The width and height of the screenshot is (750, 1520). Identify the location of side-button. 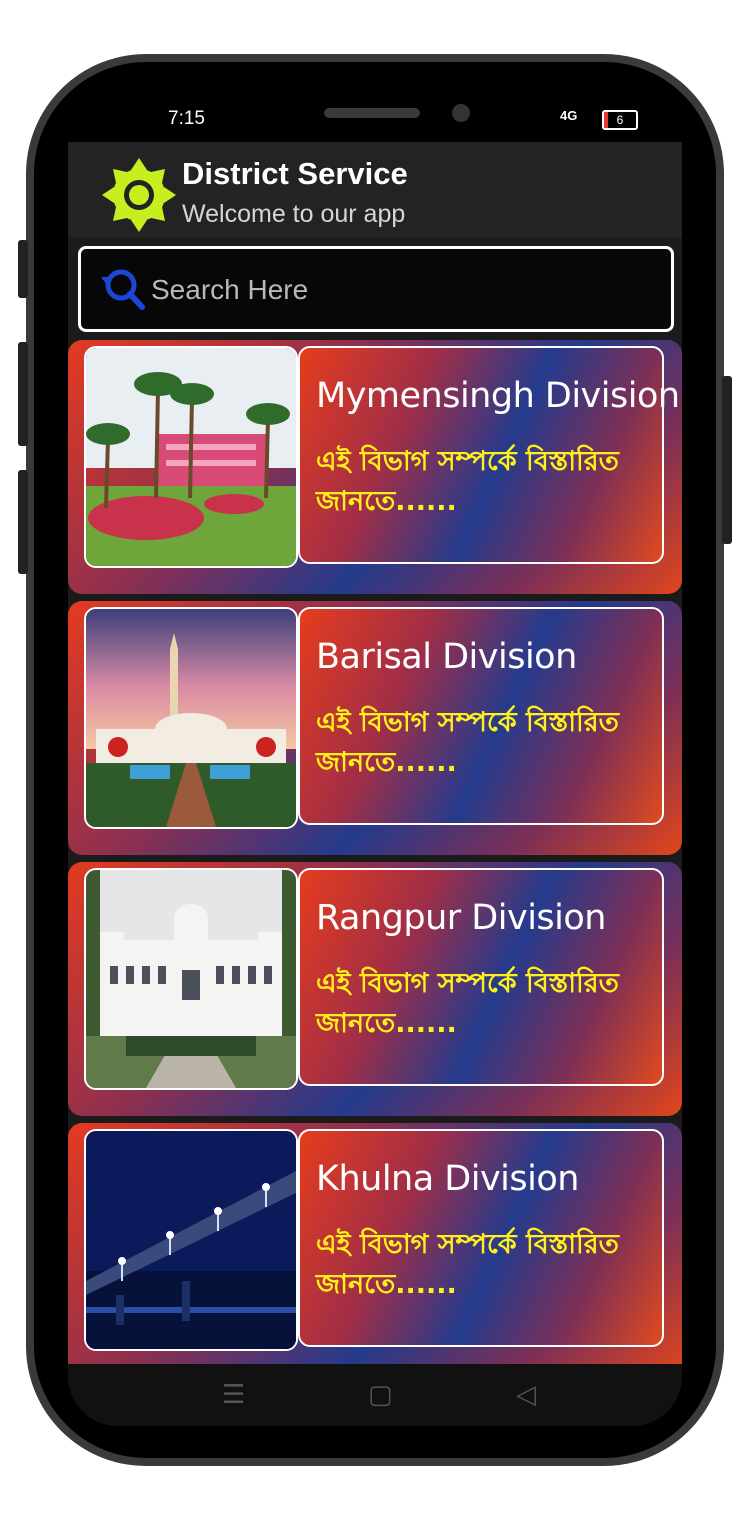
(23, 269).